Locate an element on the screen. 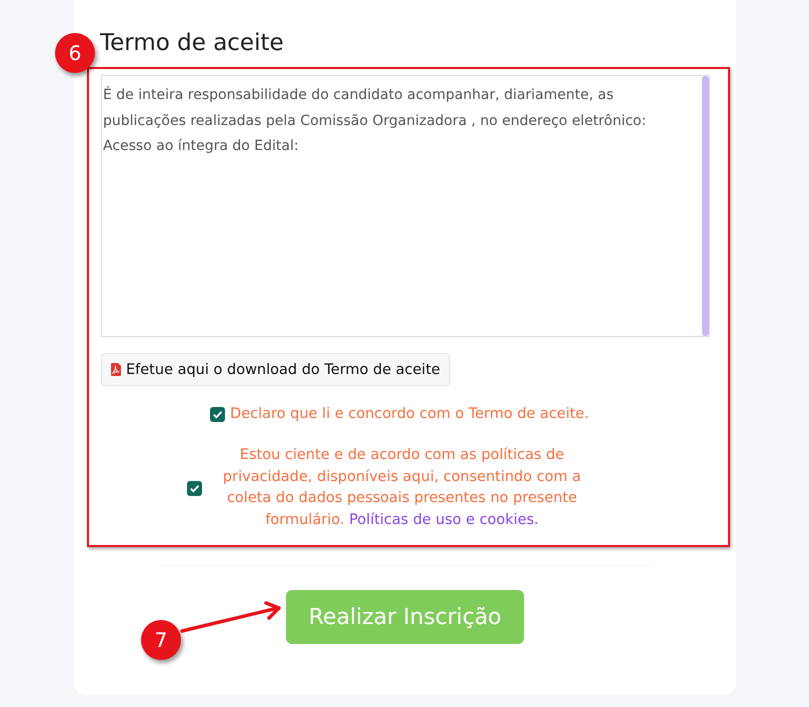 The image size is (809, 707). download-button: Efetue aqui o download do Termo de aceite is located at coordinates (275, 369).